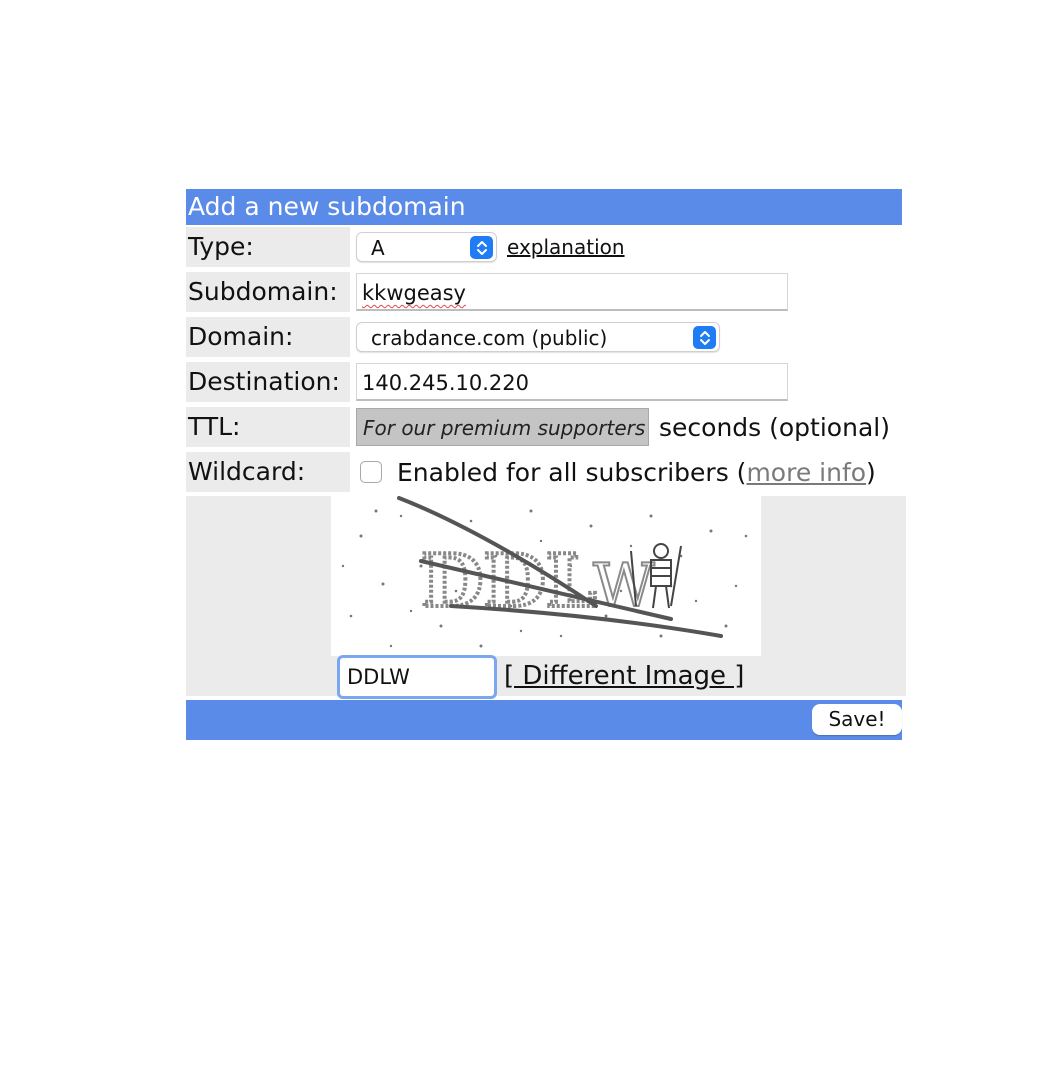 The height and width of the screenshot is (1070, 1042). I want to click on different-image-link: [ Different Image ], so click(624, 676).